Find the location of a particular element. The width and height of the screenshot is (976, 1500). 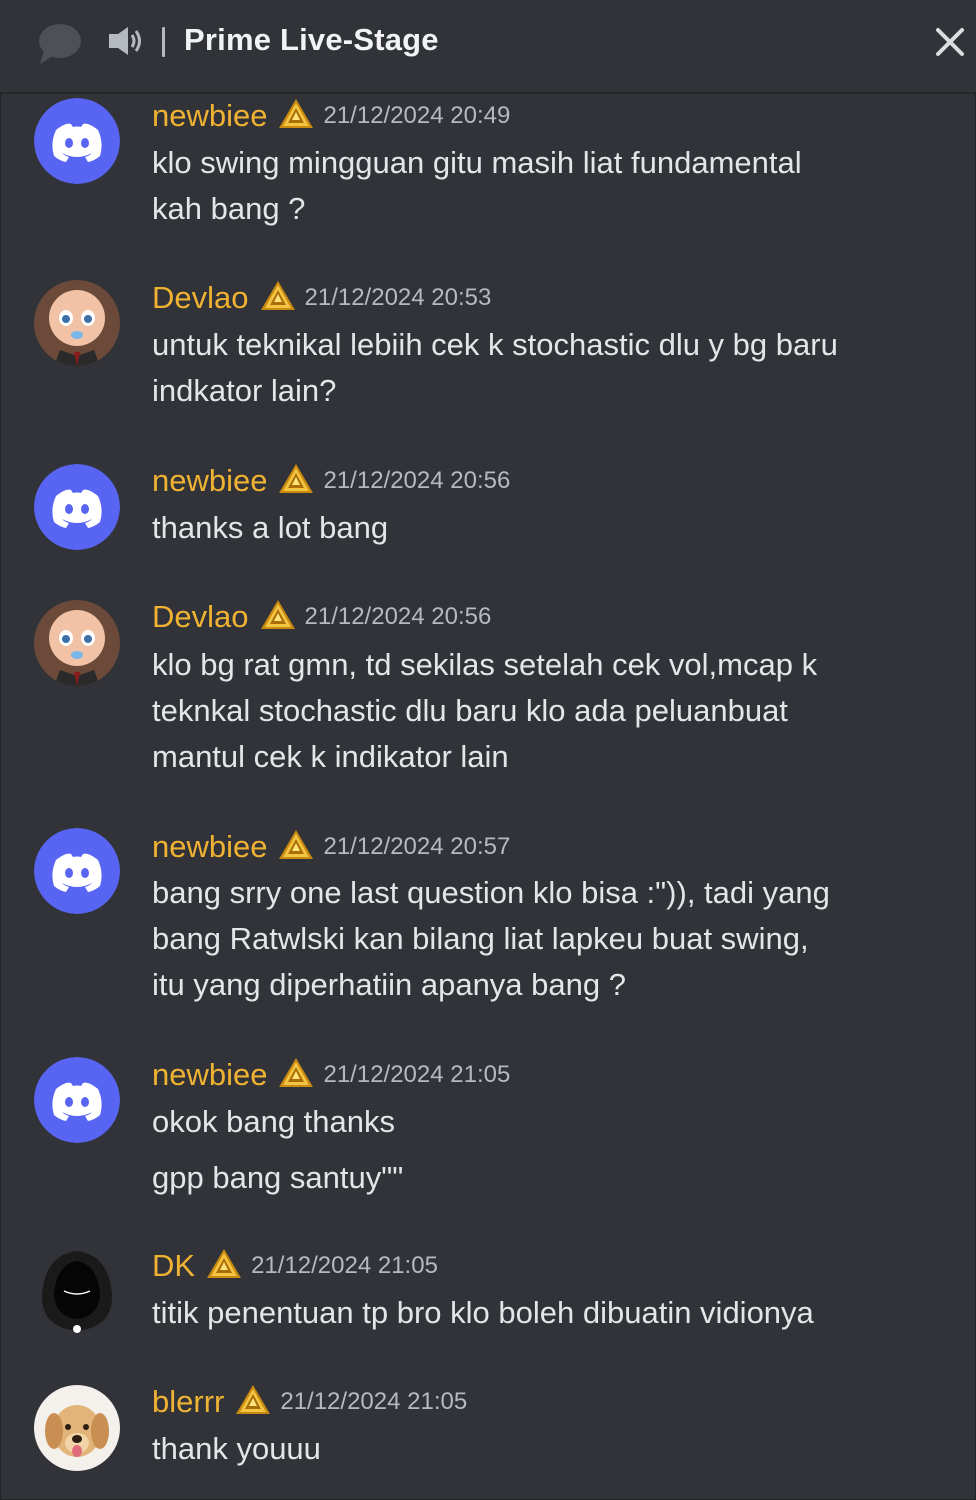

message-header: newbiee 21/12/2024 21:05 is located at coordinates (331, 1077).